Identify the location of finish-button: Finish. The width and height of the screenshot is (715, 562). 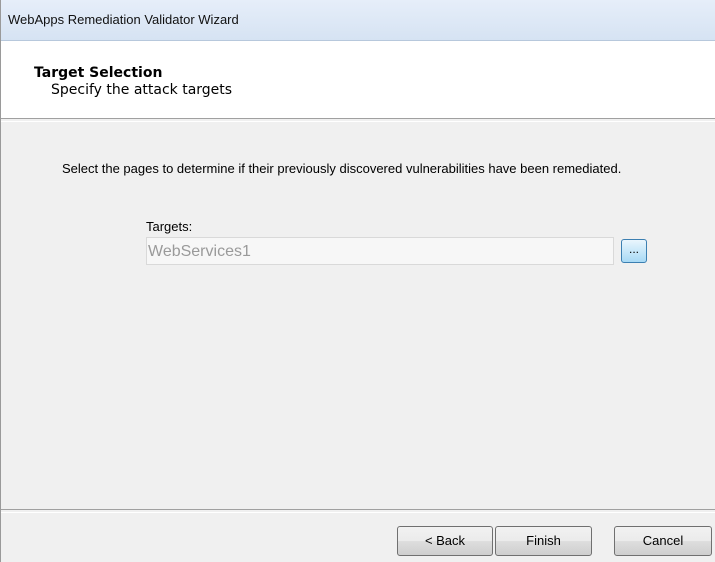
(543, 541).